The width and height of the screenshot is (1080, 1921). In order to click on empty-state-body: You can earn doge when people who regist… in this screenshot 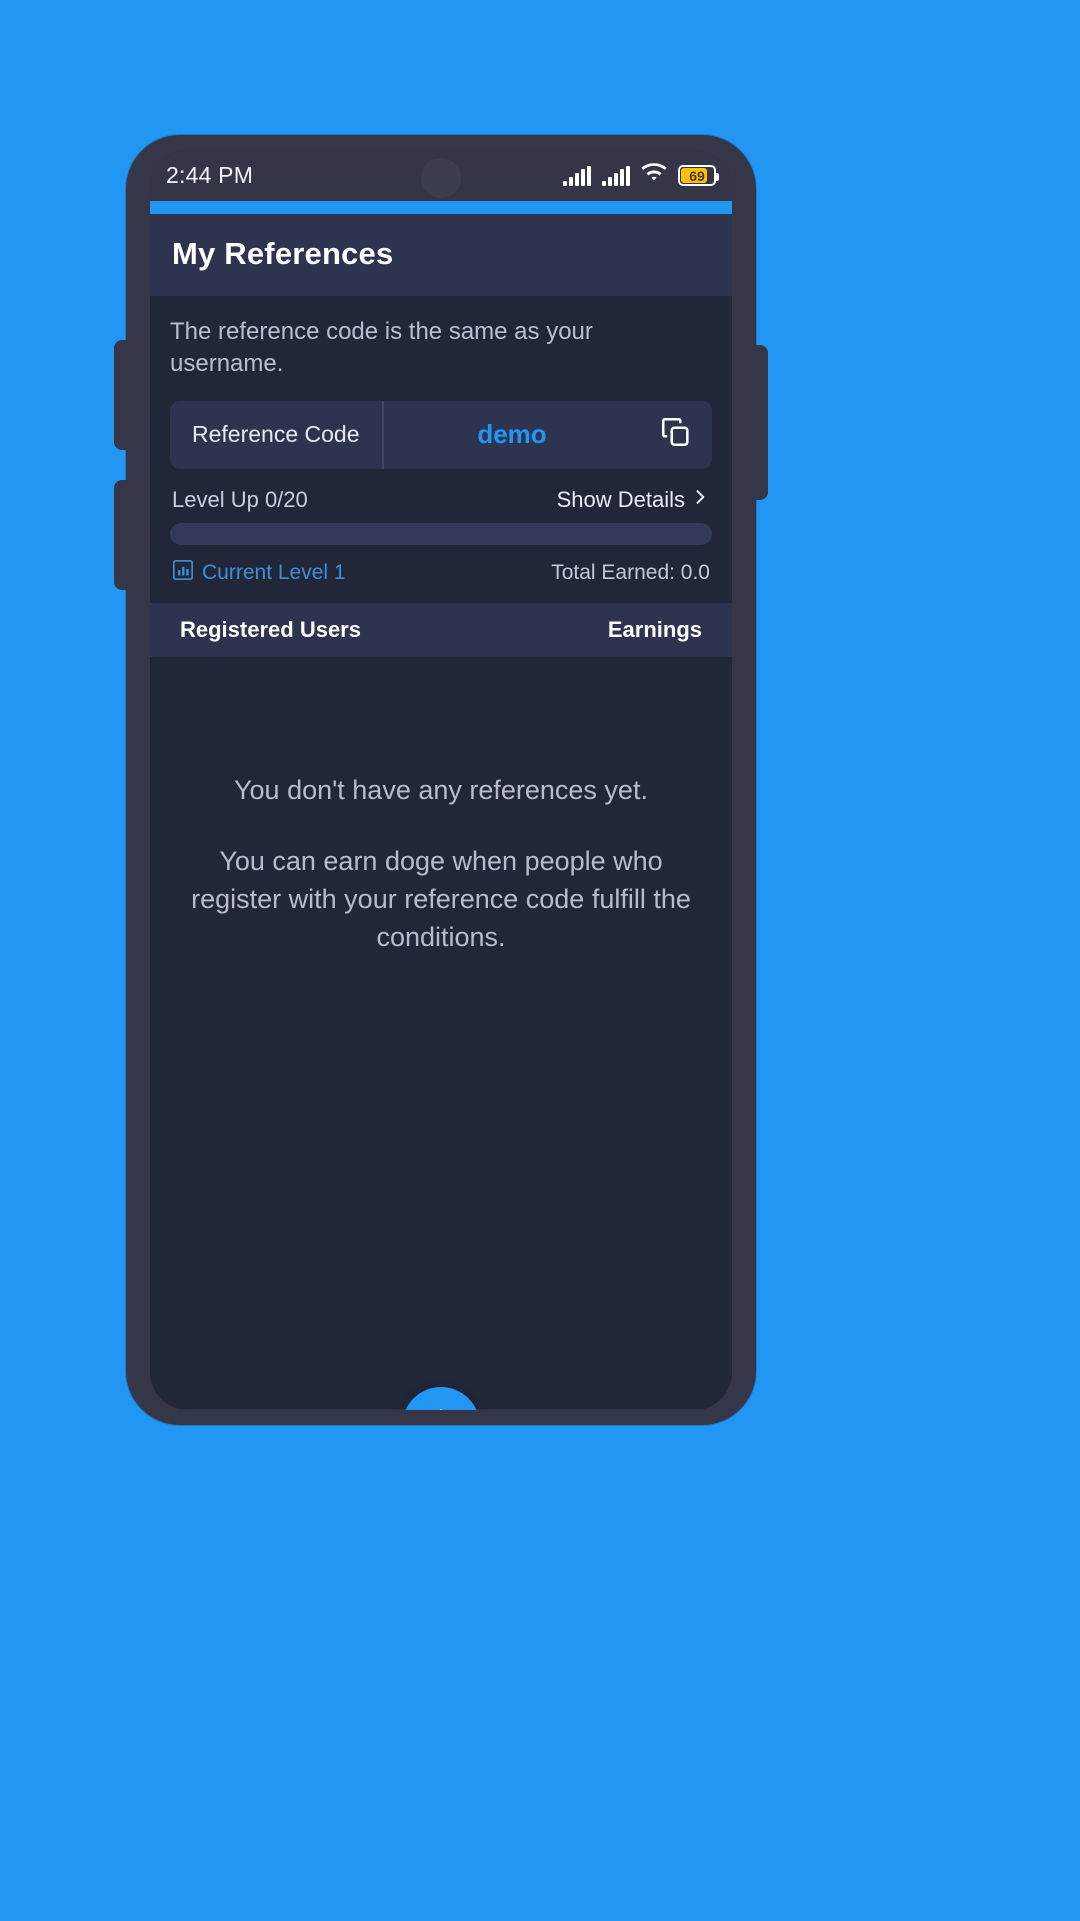, I will do `click(441, 899)`.